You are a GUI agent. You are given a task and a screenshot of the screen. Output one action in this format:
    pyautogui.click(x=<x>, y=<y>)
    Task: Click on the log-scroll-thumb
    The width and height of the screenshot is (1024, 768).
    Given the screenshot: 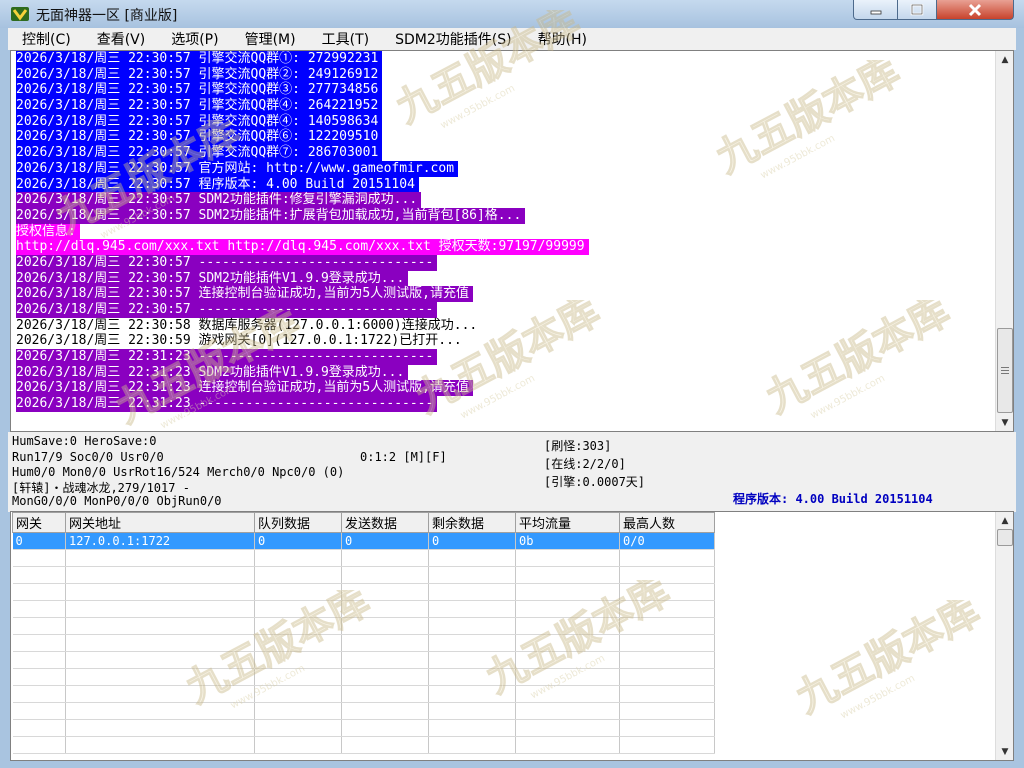 What is the action you would take?
    pyautogui.click(x=1005, y=370)
    